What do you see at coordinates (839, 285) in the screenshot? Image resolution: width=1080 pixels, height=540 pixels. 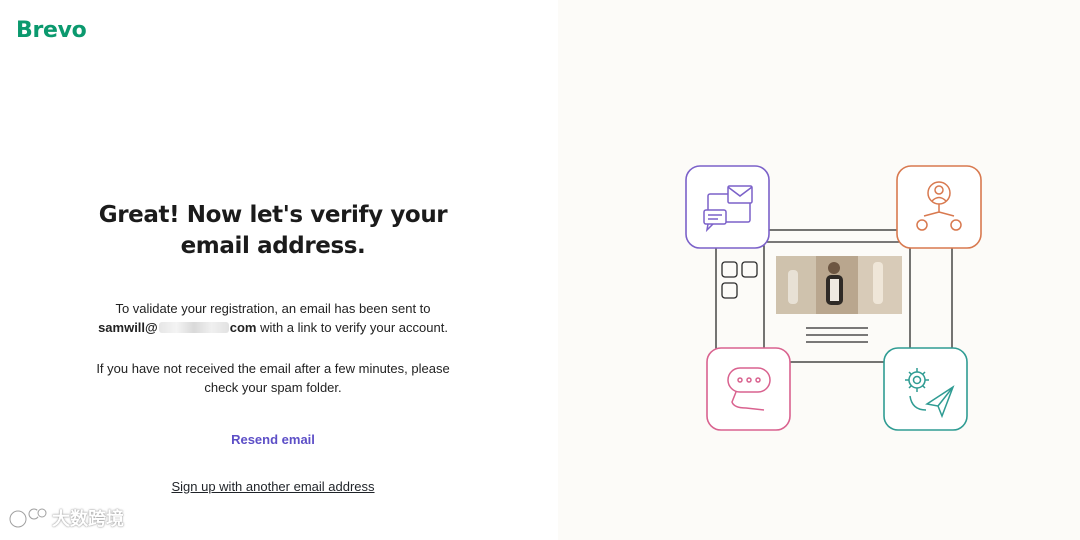 I see `photo-thumbnail` at bounding box center [839, 285].